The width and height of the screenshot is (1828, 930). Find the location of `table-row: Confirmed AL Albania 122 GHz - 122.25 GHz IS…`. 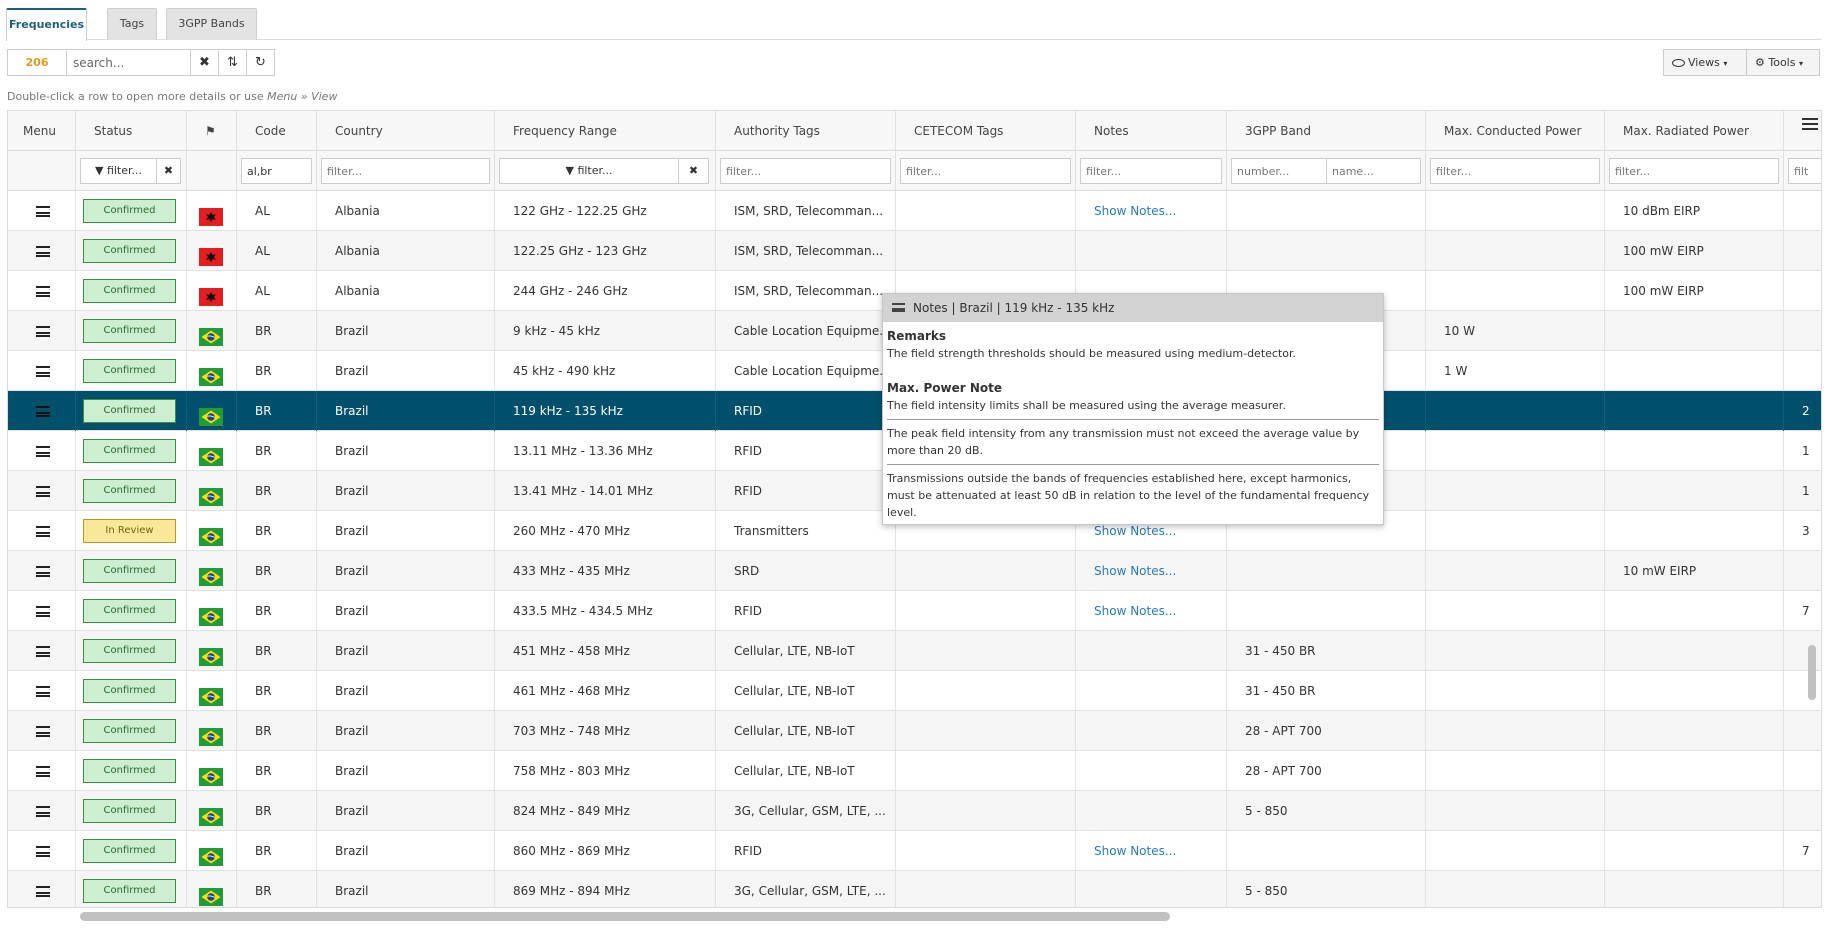

table-row: Confirmed AL Albania 122 GHz - 122.25 GHz IS… is located at coordinates (914, 211).